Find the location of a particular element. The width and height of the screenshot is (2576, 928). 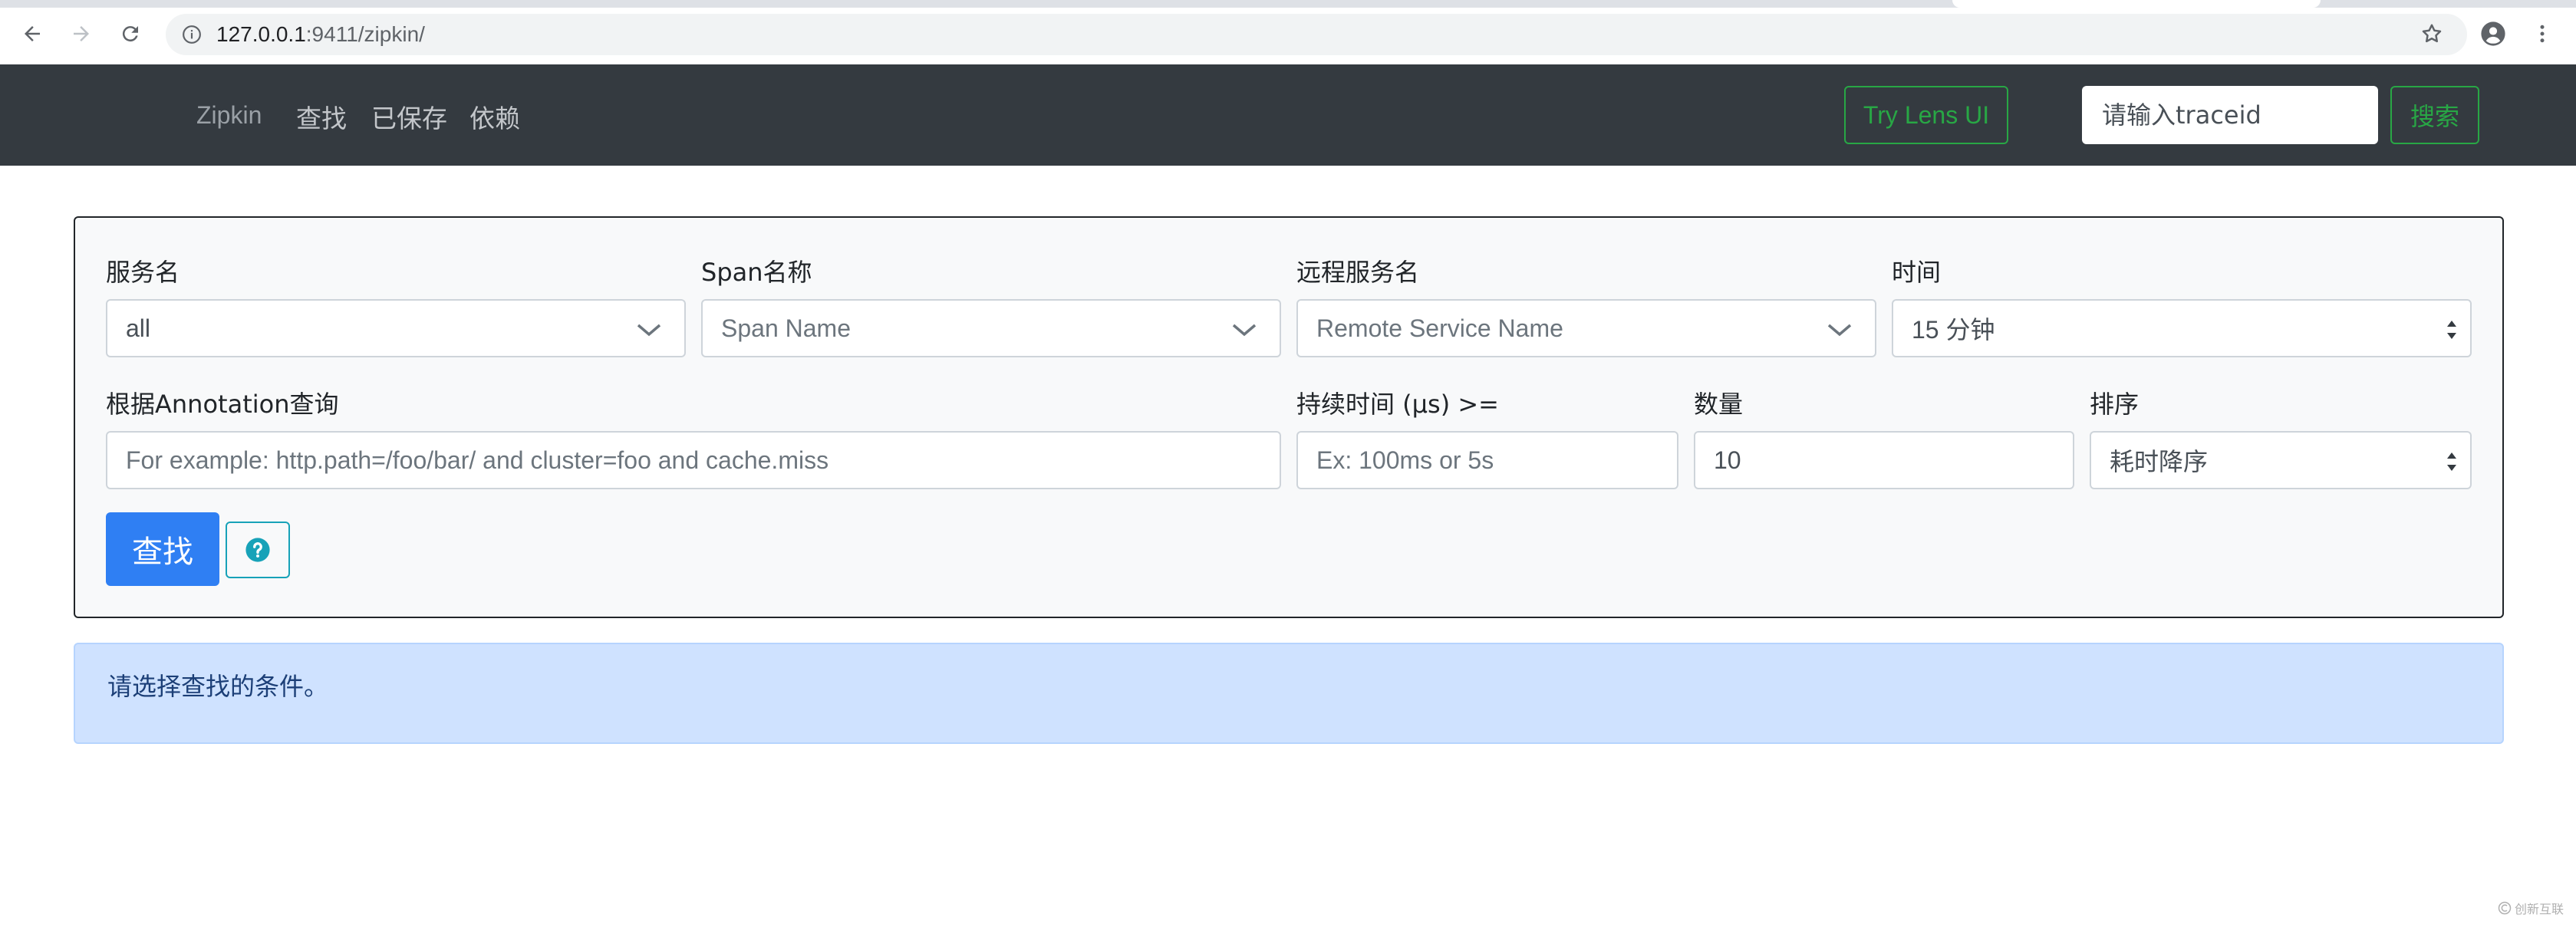

address-bar: 127.0.0.1:9411/zipkin/ is located at coordinates (1316, 35).